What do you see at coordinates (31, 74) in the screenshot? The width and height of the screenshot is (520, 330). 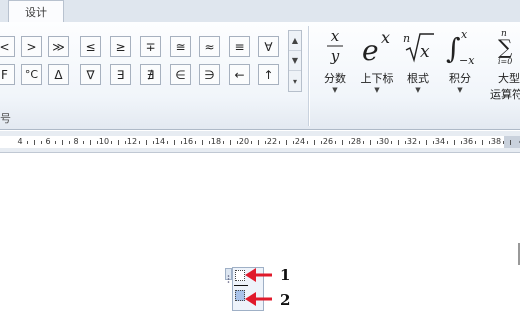 I see `symbol-celsius: °C` at bounding box center [31, 74].